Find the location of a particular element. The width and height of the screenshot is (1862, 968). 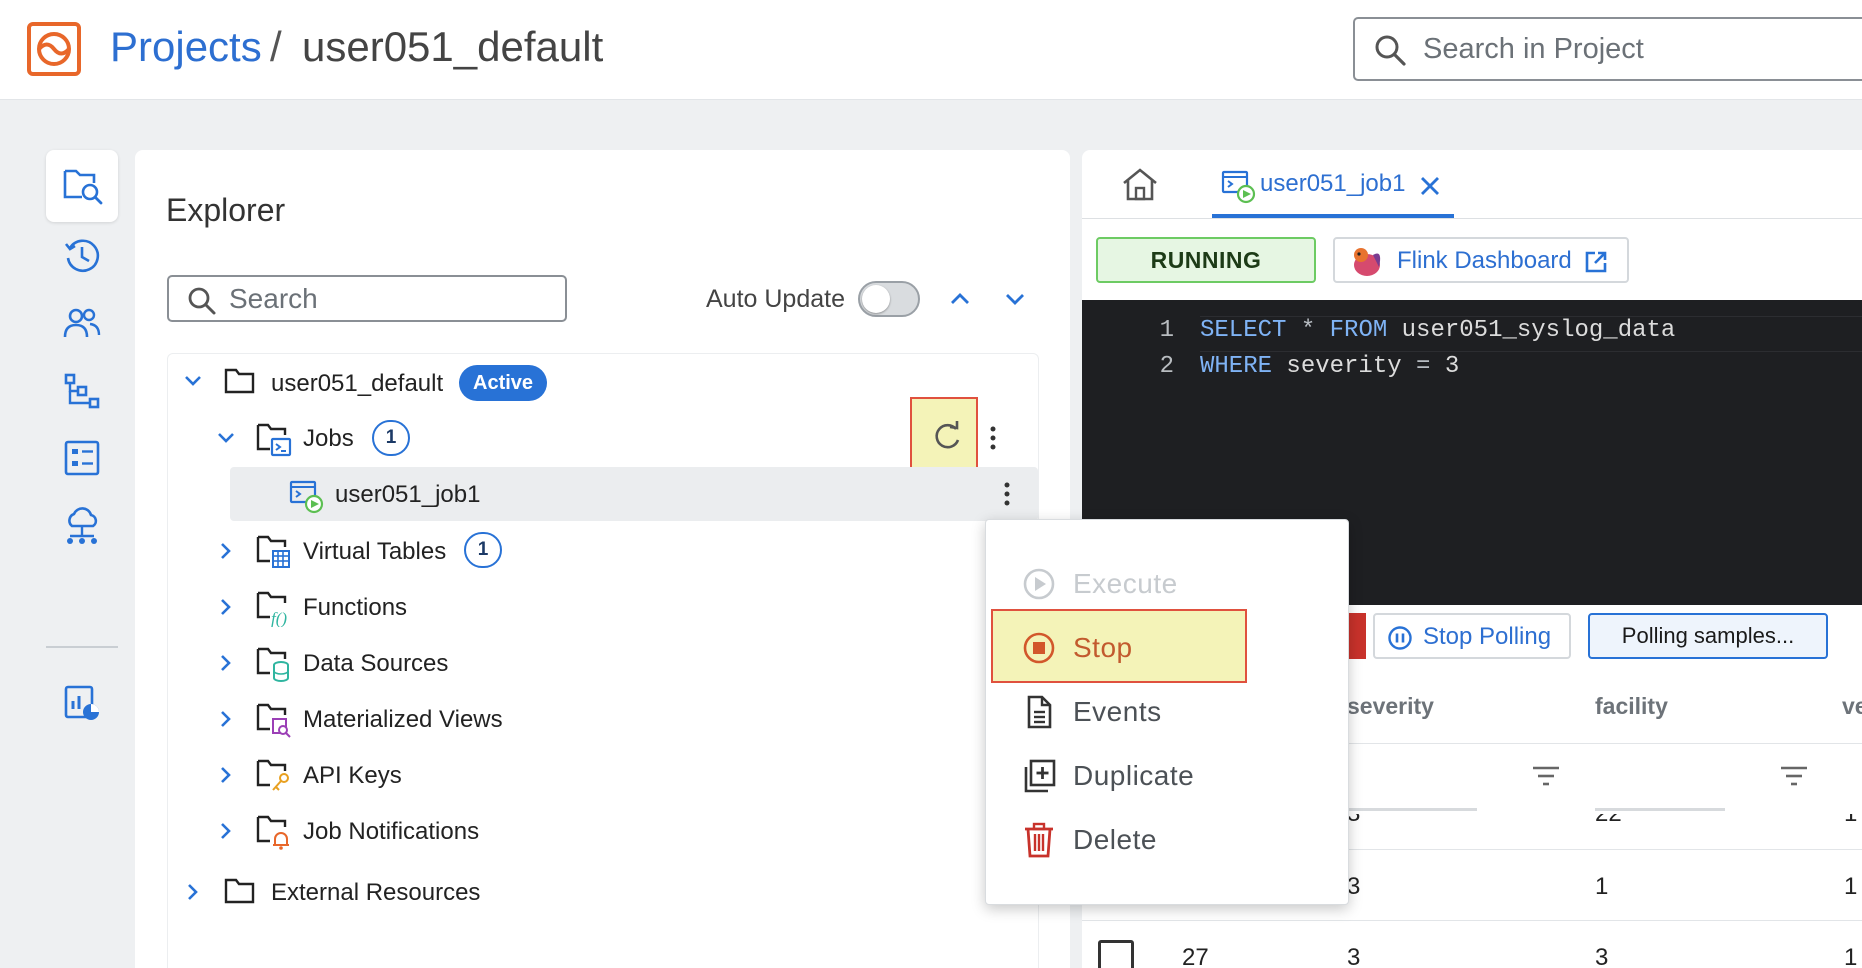

flink-dashboard-button: Flink Dashboard is located at coordinates (1481, 260).